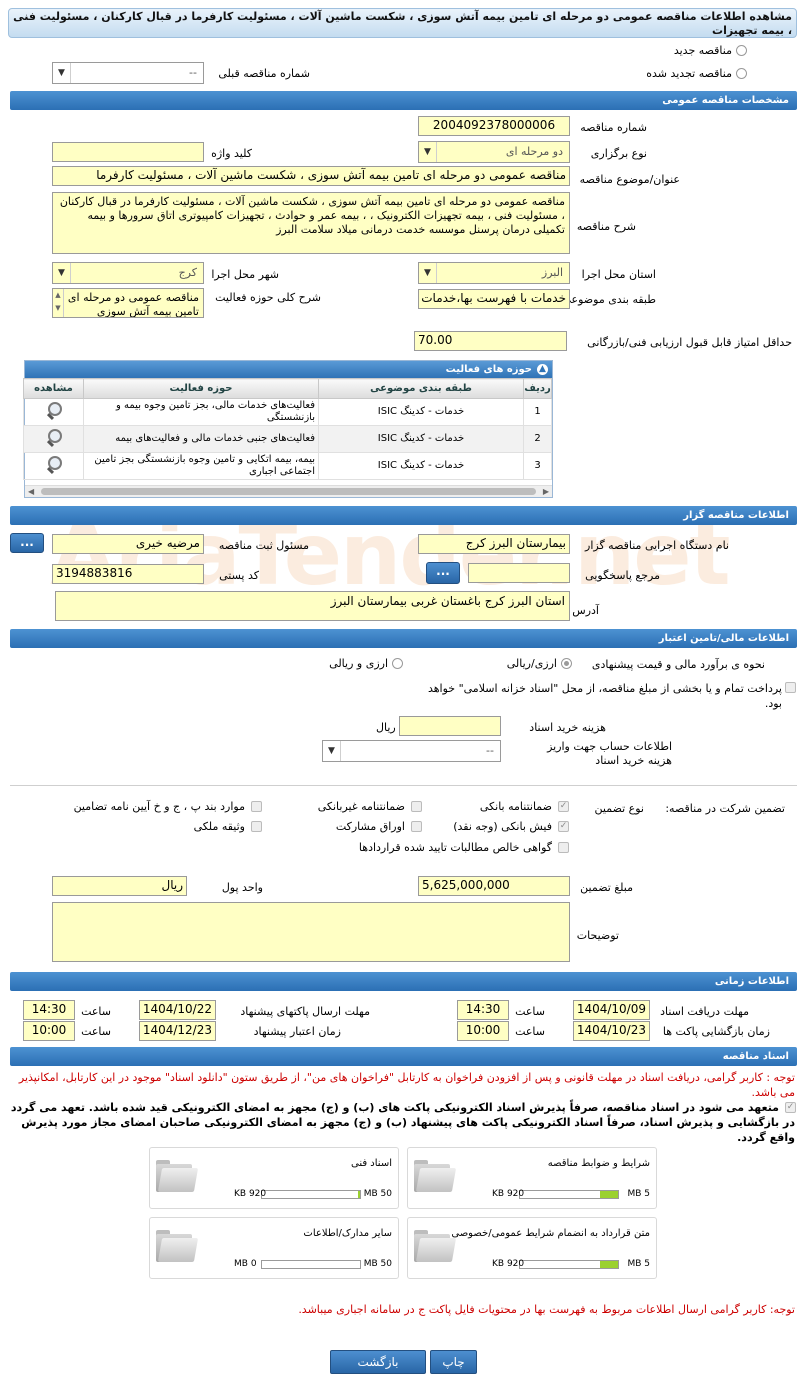  Describe the element at coordinates (537, 388) in the screenshot. I see `col-idx: ردیف` at that location.